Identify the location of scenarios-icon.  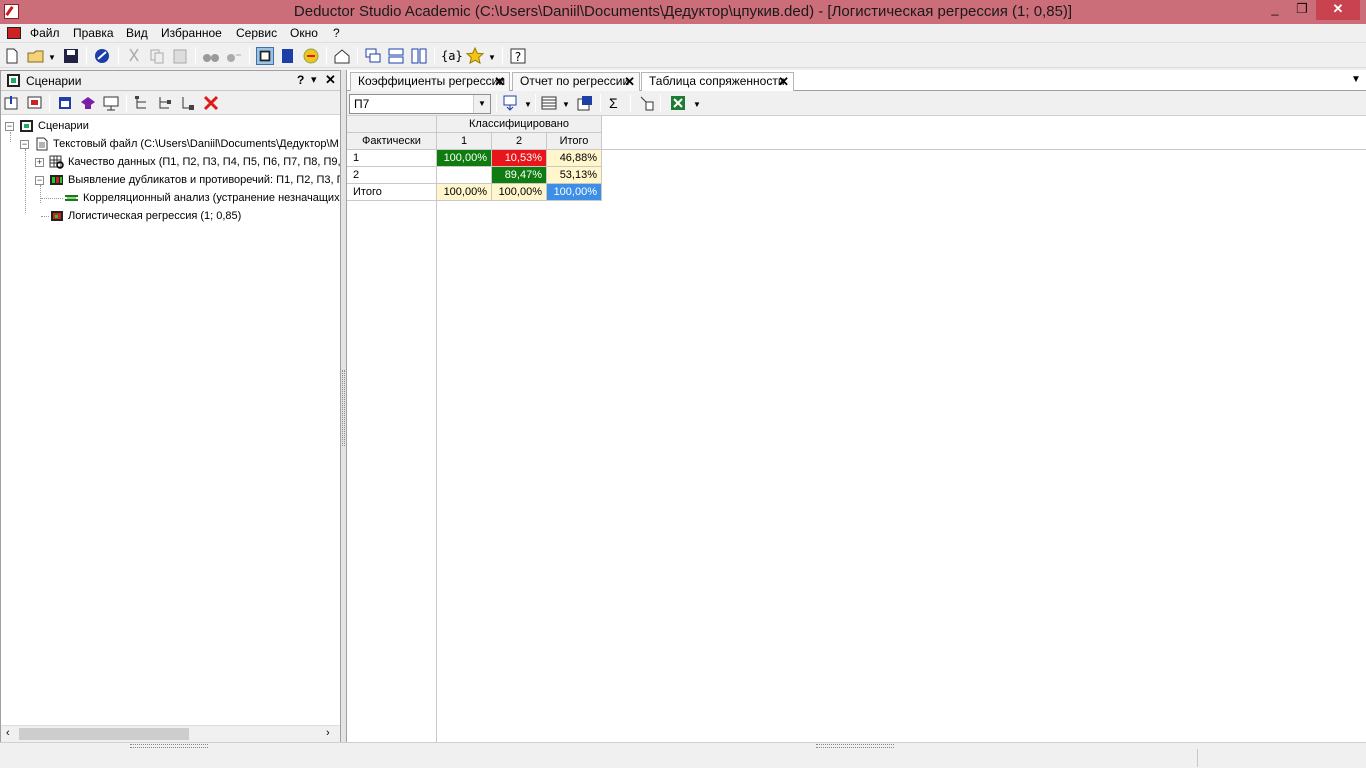
(13, 80).